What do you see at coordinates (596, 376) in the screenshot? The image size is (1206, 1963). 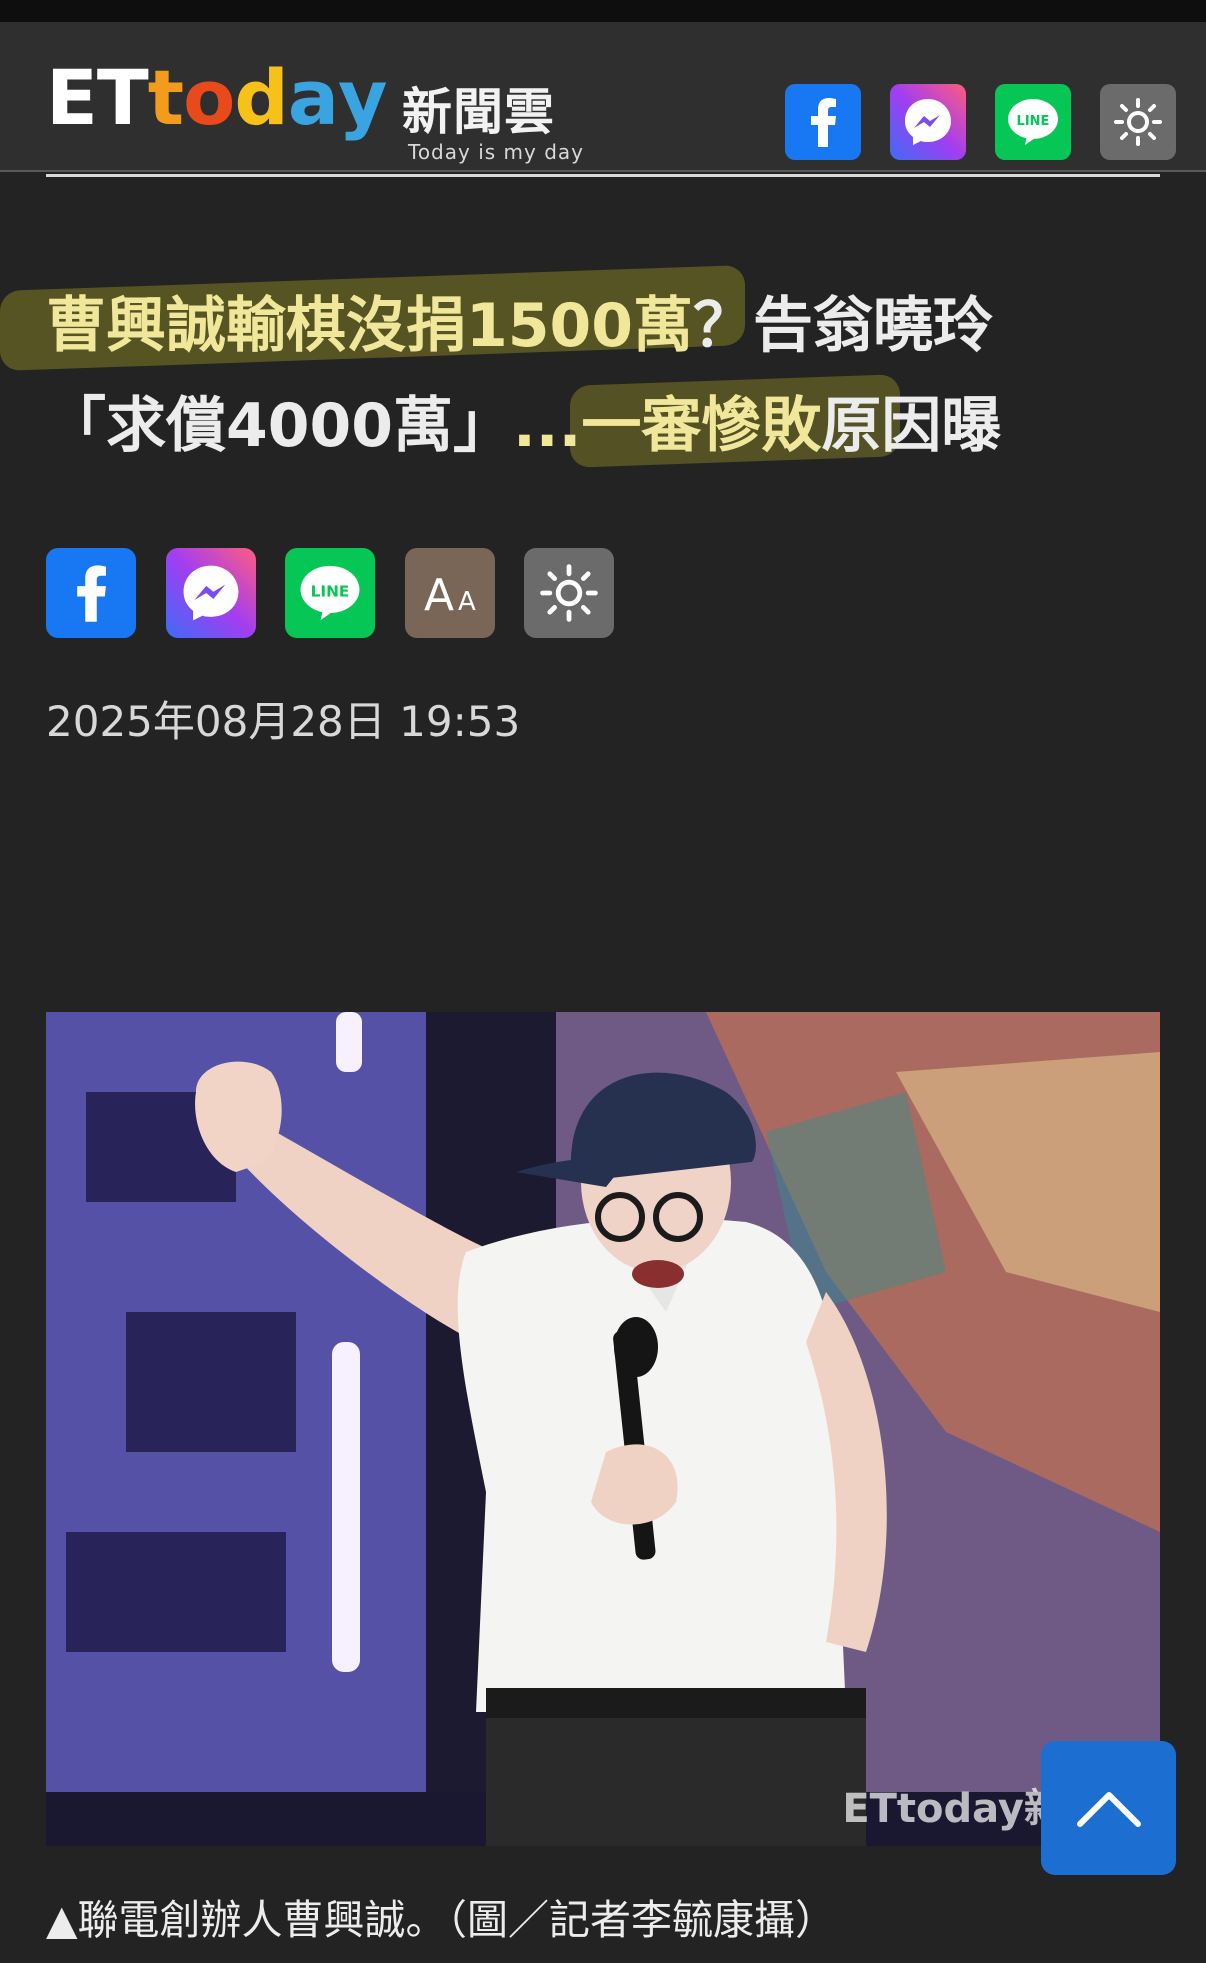 I see `article-title: 曹興誠輸棋沒捐1500萬？告翁曉玲「求償4000萬」...一審慘敗原因曝` at bounding box center [596, 376].